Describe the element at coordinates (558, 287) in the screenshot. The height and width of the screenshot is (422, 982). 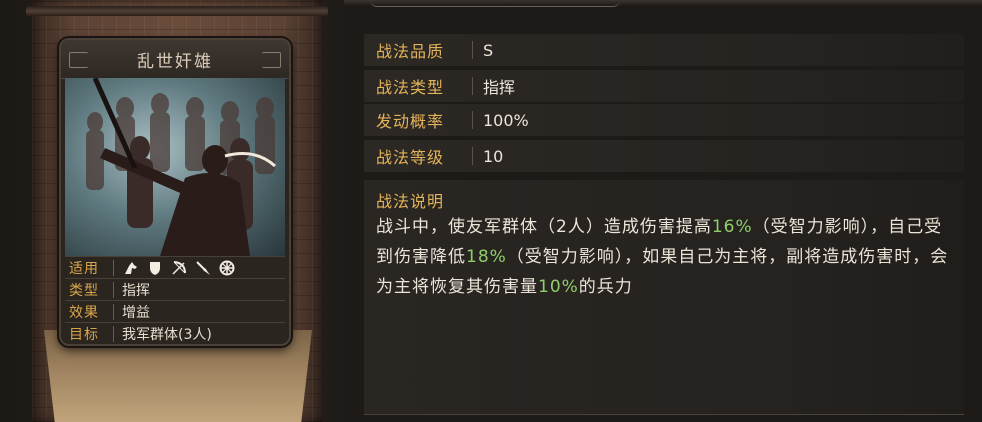
I see `heal-ratio-value: 10%` at that location.